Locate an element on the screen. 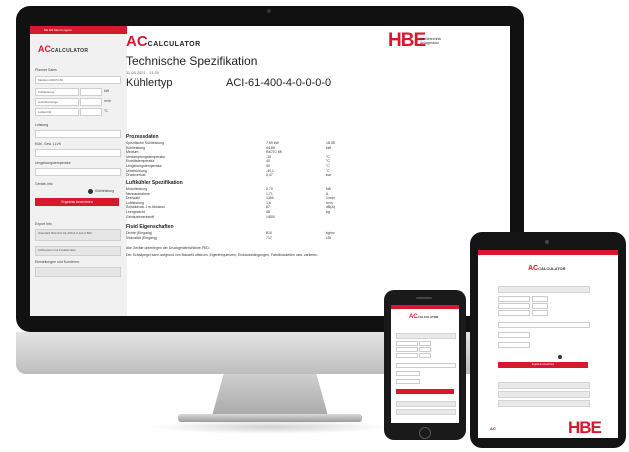 Image resolution: width=629 pixels, height=452 pixels. lufteintritt-unit: °C is located at coordinates (106, 111).